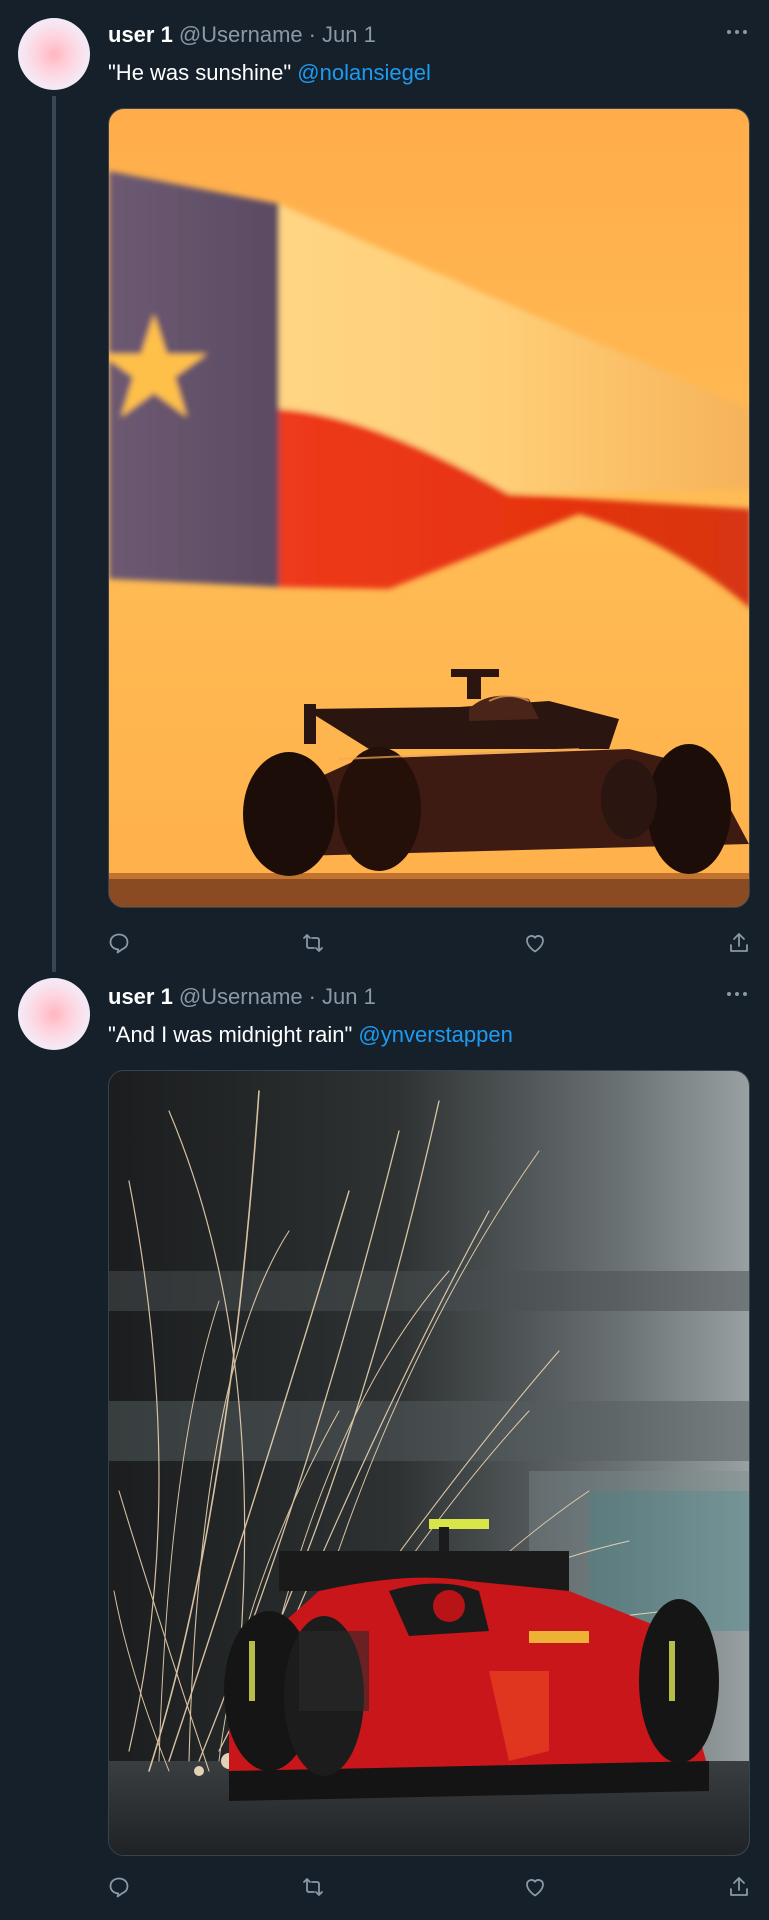 This screenshot has height=1920, width=769. What do you see at coordinates (54, 534) in the screenshot?
I see `thread-line` at bounding box center [54, 534].